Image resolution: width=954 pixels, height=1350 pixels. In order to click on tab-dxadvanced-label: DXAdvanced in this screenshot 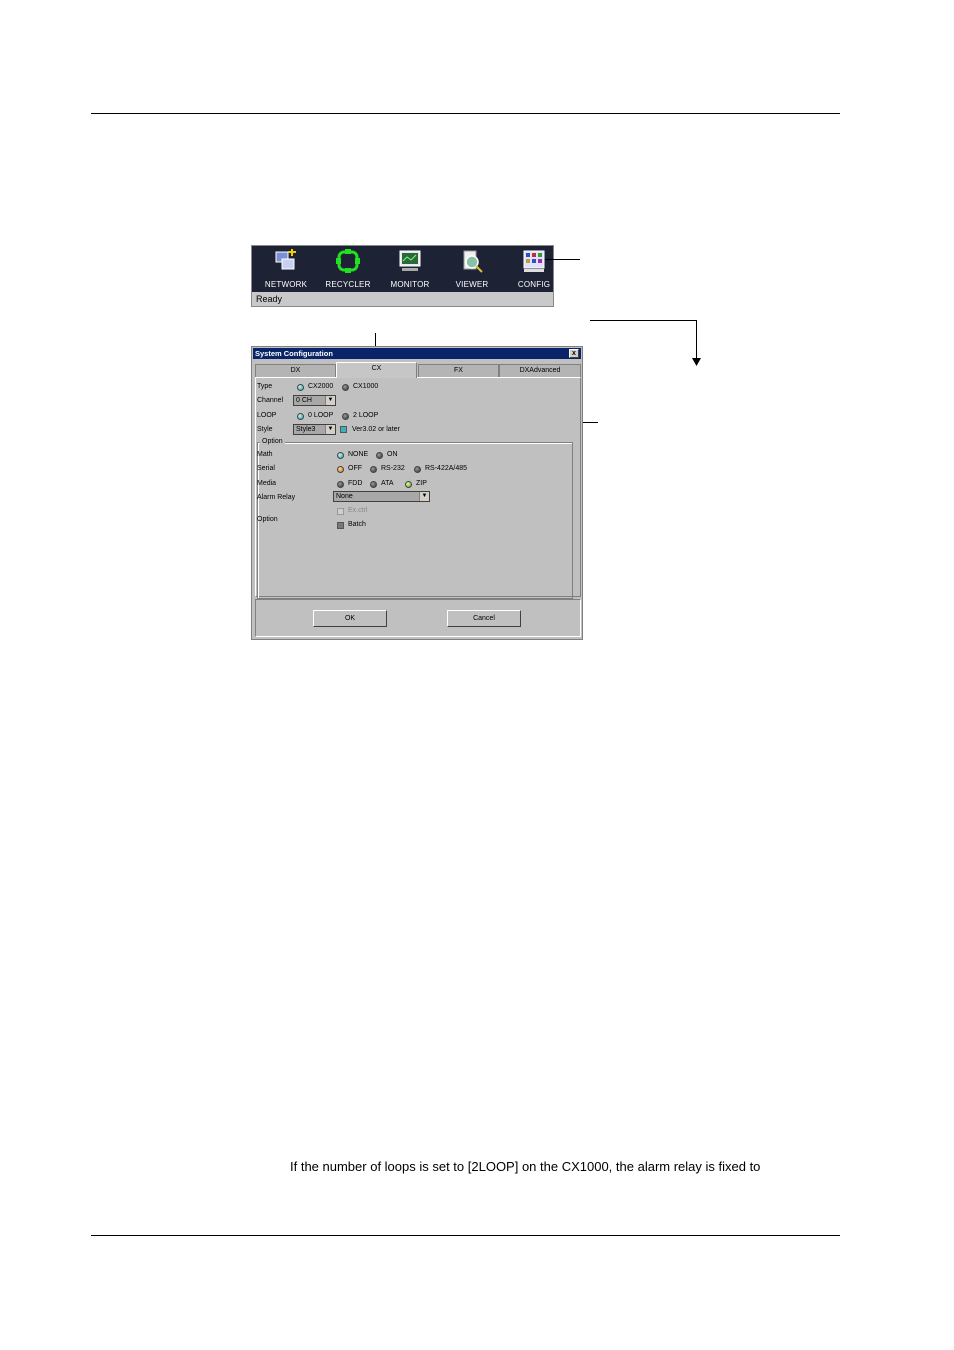, I will do `click(540, 370)`.